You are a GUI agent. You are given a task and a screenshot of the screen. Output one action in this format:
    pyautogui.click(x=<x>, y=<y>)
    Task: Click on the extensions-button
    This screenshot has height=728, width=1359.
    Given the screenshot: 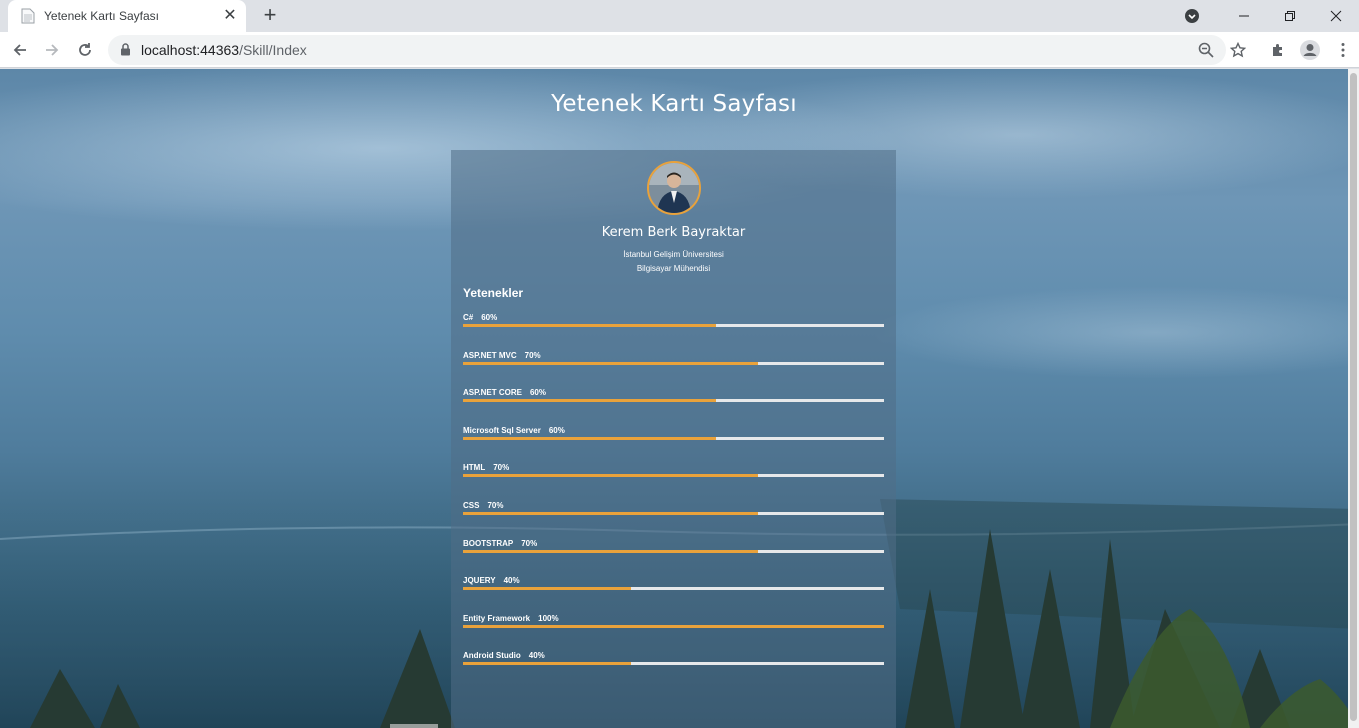 What is the action you would take?
    pyautogui.click(x=1278, y=50)
    